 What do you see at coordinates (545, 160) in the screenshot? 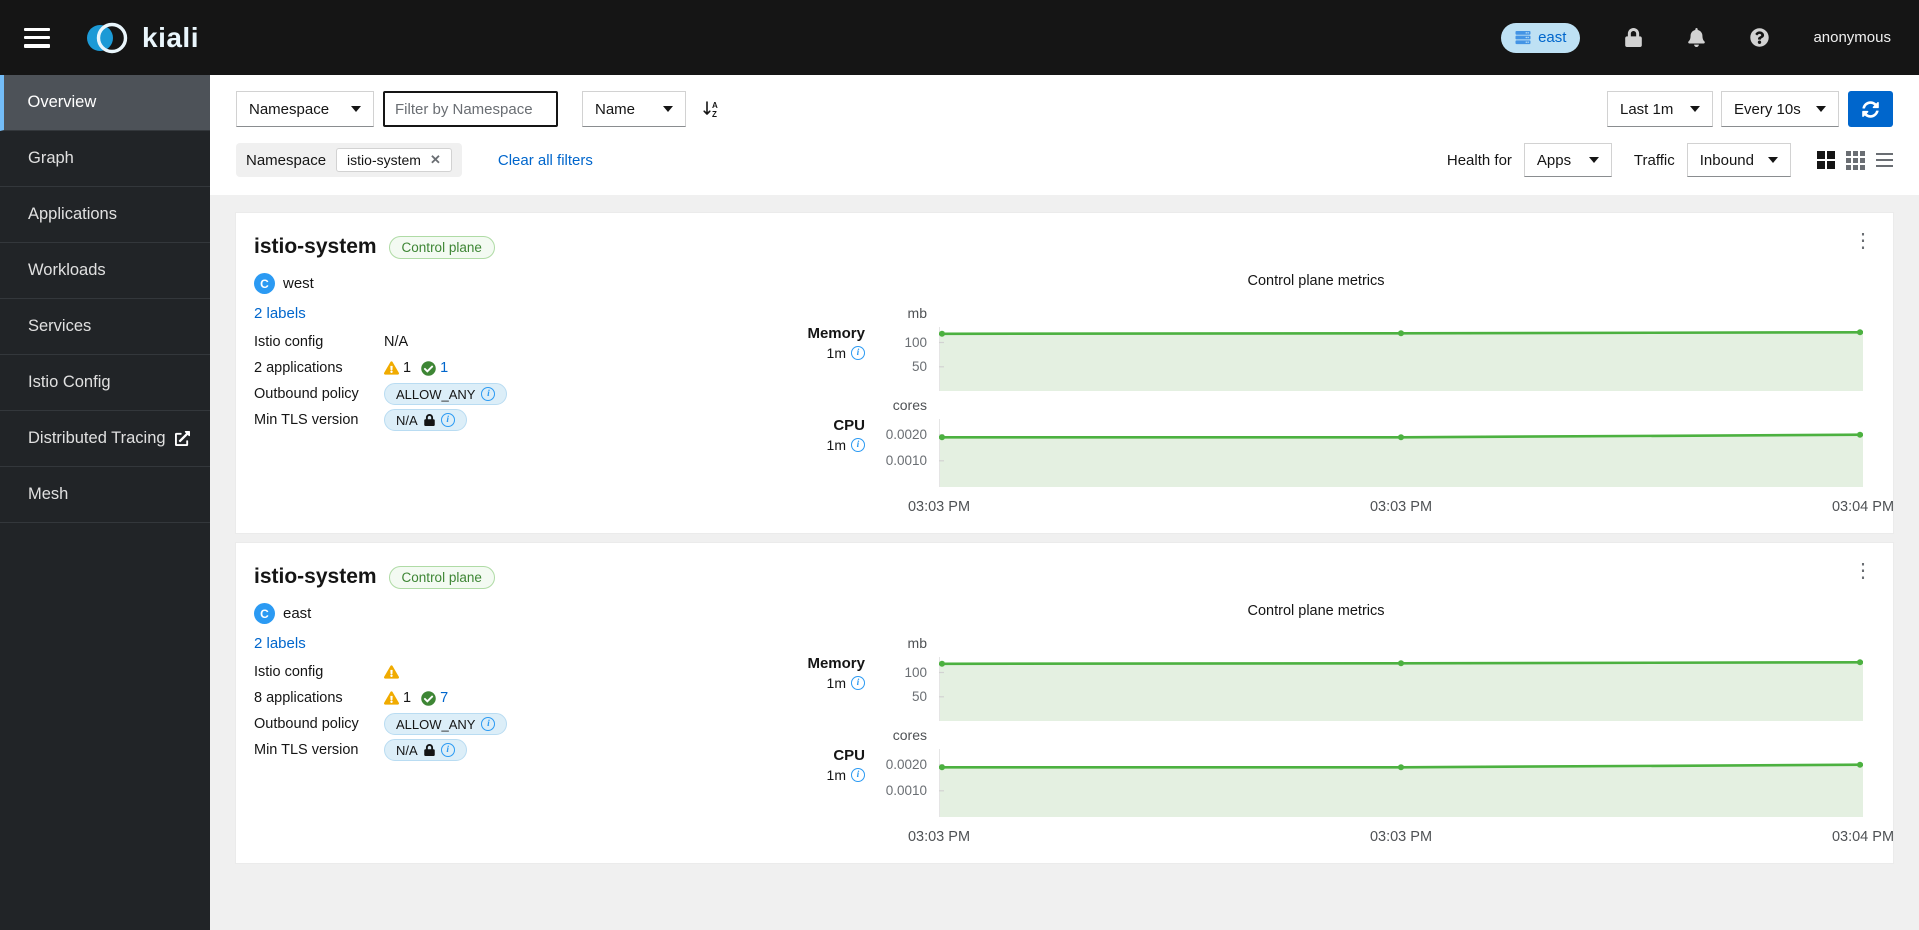
I see `clear-all-filters-link: Clear all filters` at bounding box center [545, 160].